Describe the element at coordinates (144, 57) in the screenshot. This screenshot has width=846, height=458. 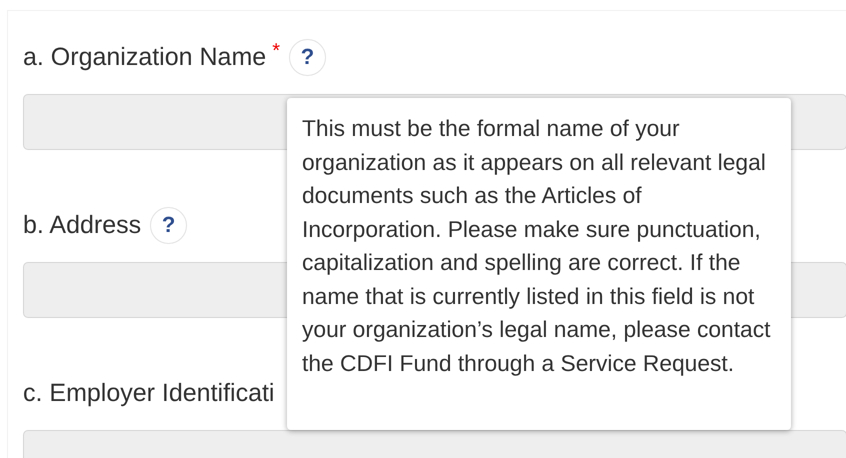
I see `field-label: a. Organization Name` at that location.